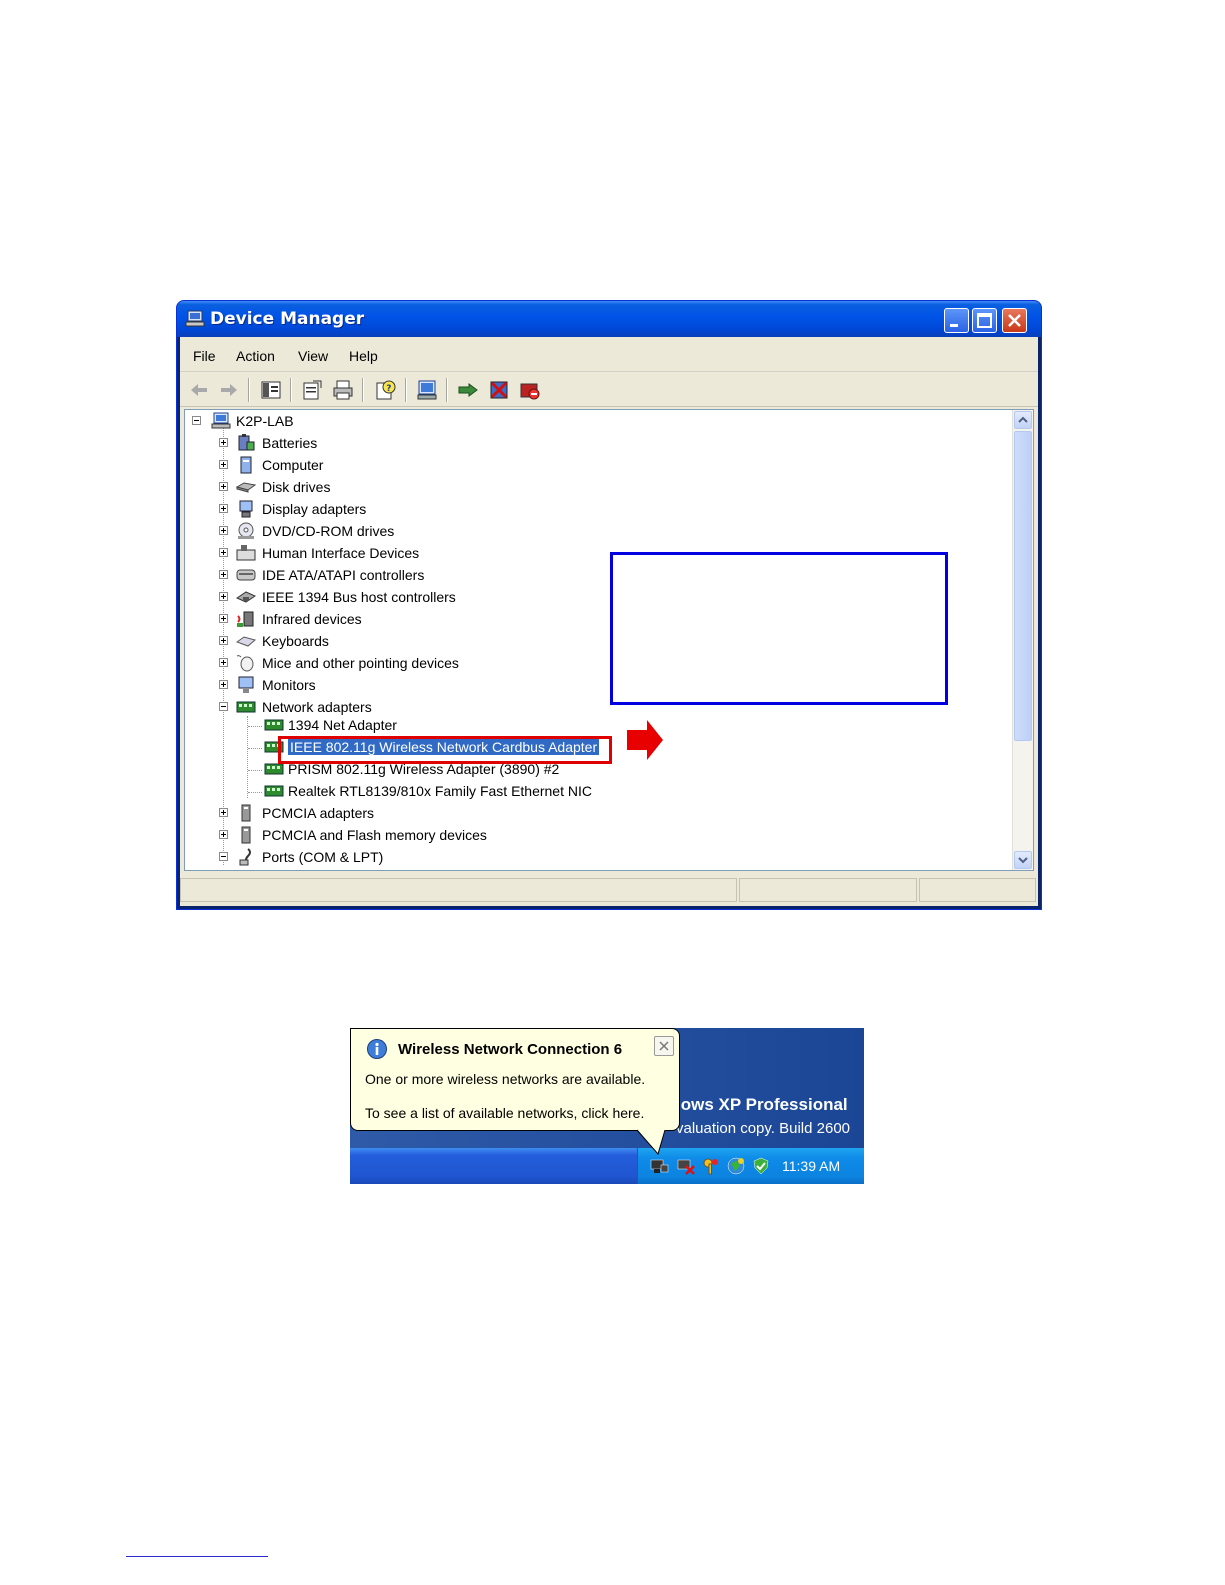  What do you see at coordinates (229, 390) in the screenshot?
I see `forward-arrow-icon` at bounding box center [229, 390].